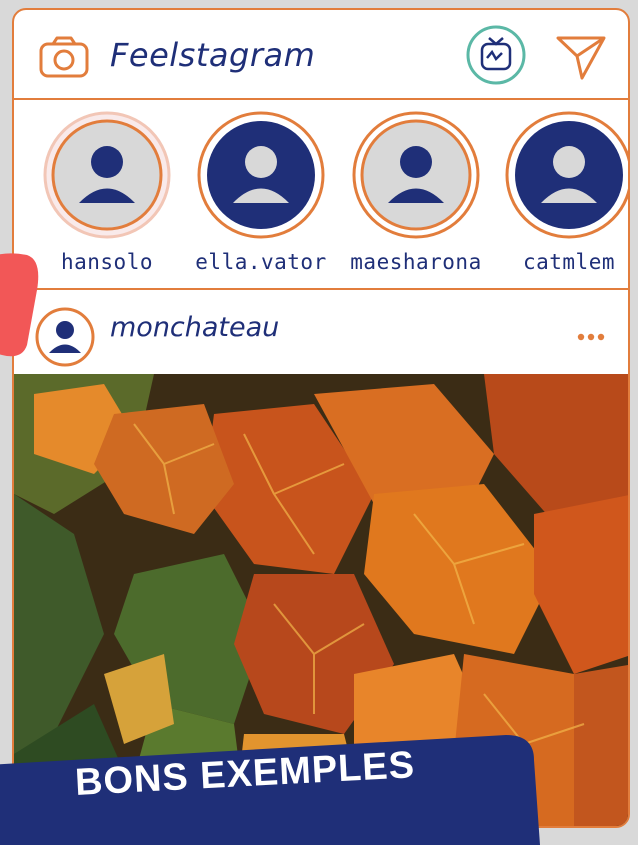  Describe the element at coordinates (321, 332) in the screenshot. I see `post-header: monchateau` at that location.